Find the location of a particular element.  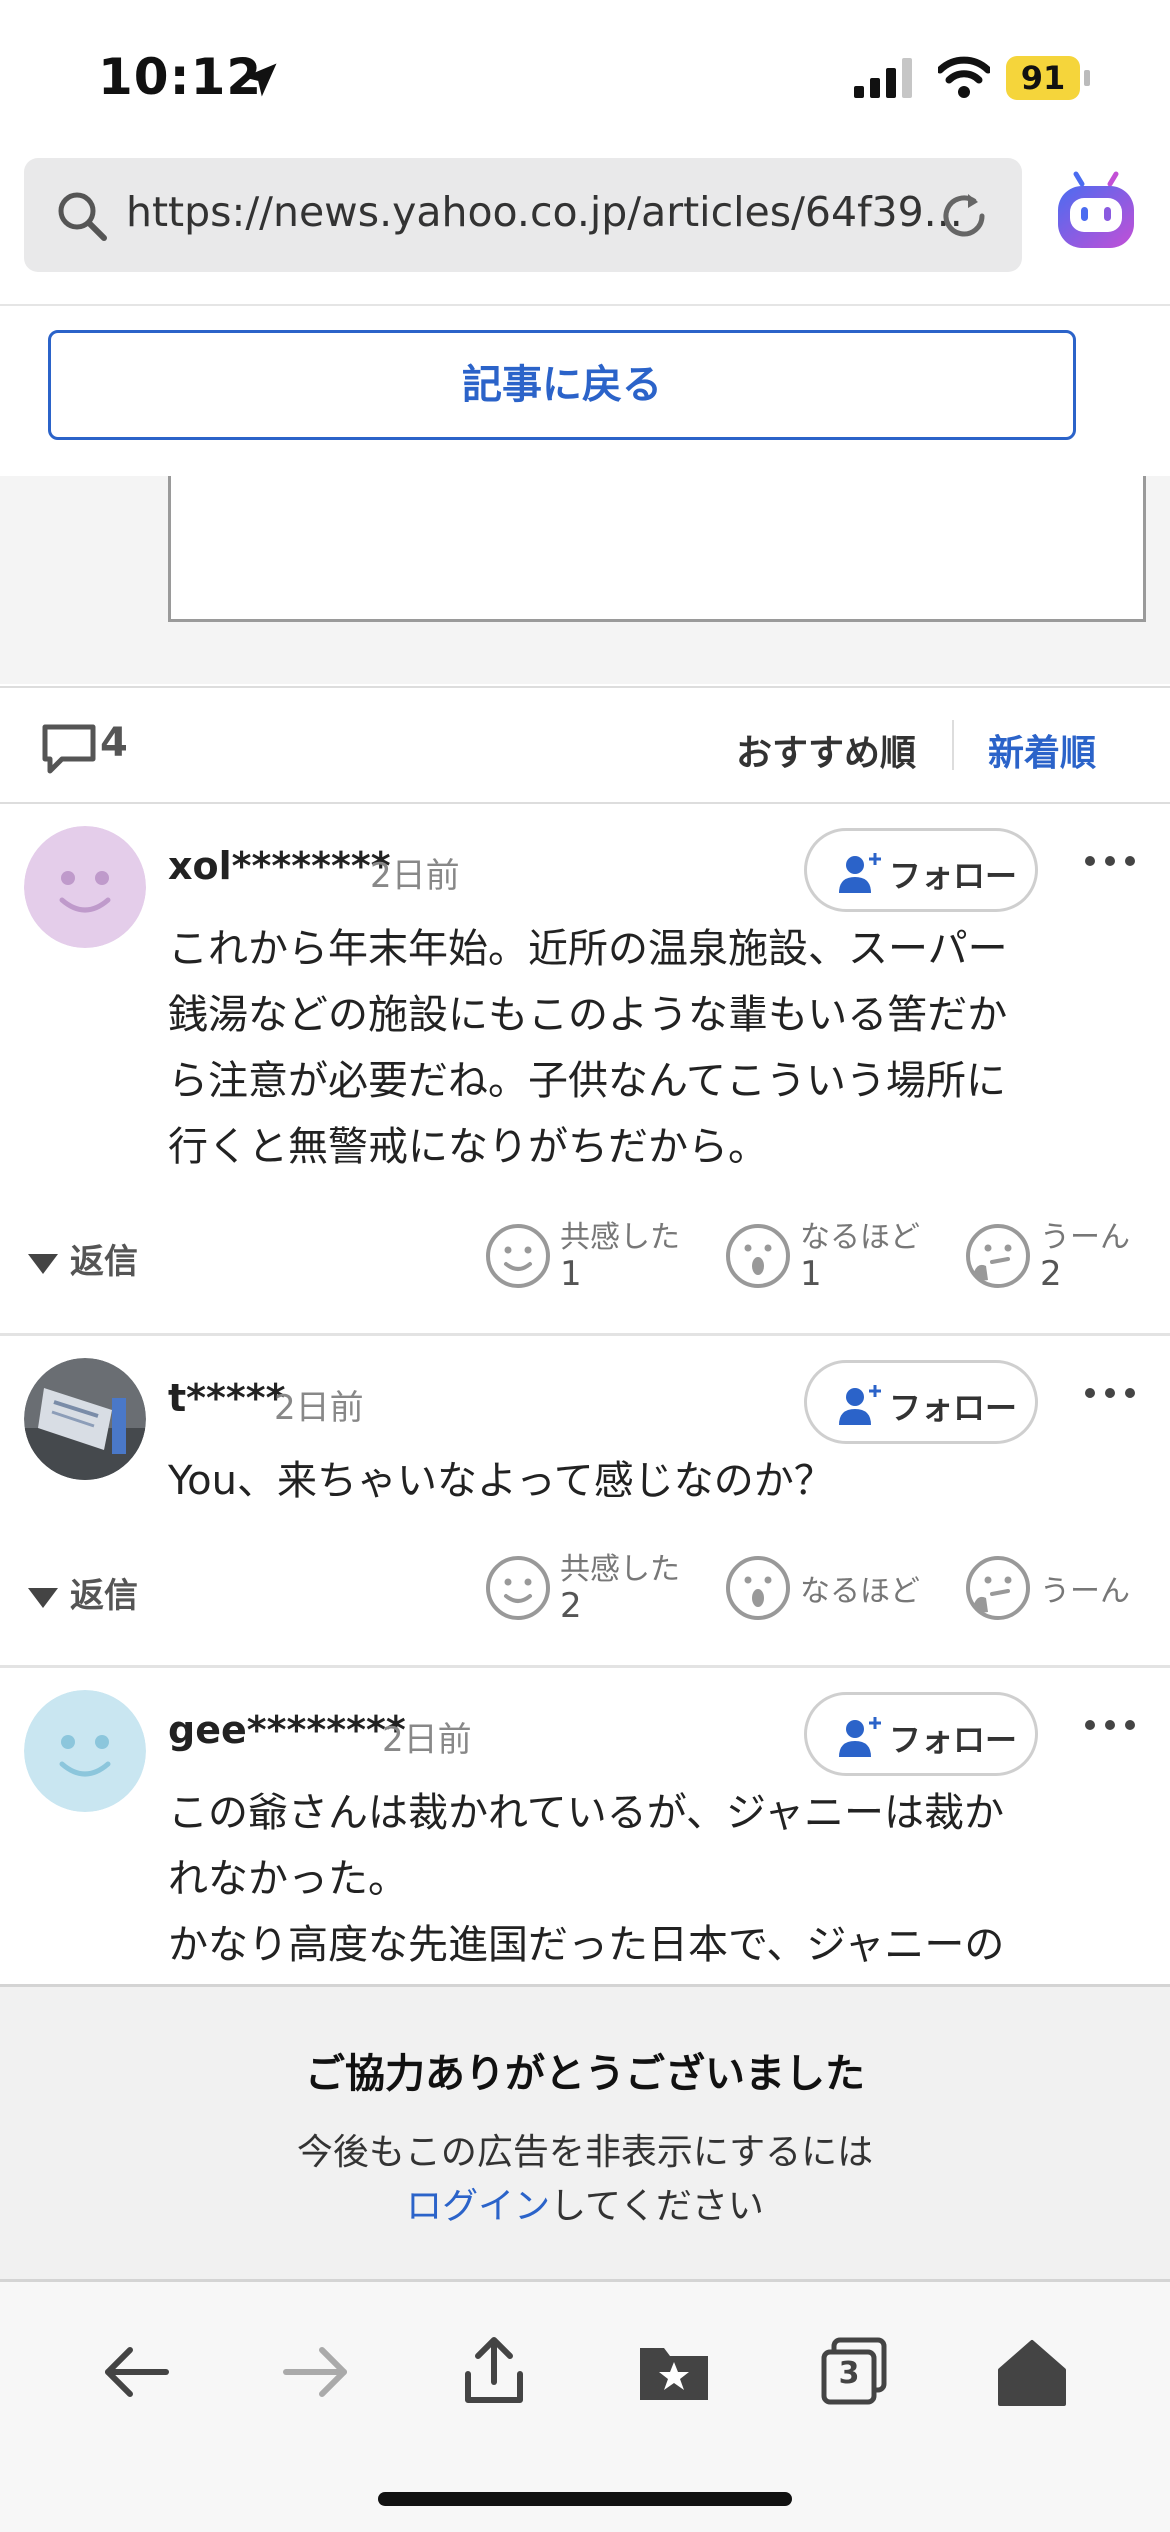

battery-nub is located at coordinates (1087, 78).